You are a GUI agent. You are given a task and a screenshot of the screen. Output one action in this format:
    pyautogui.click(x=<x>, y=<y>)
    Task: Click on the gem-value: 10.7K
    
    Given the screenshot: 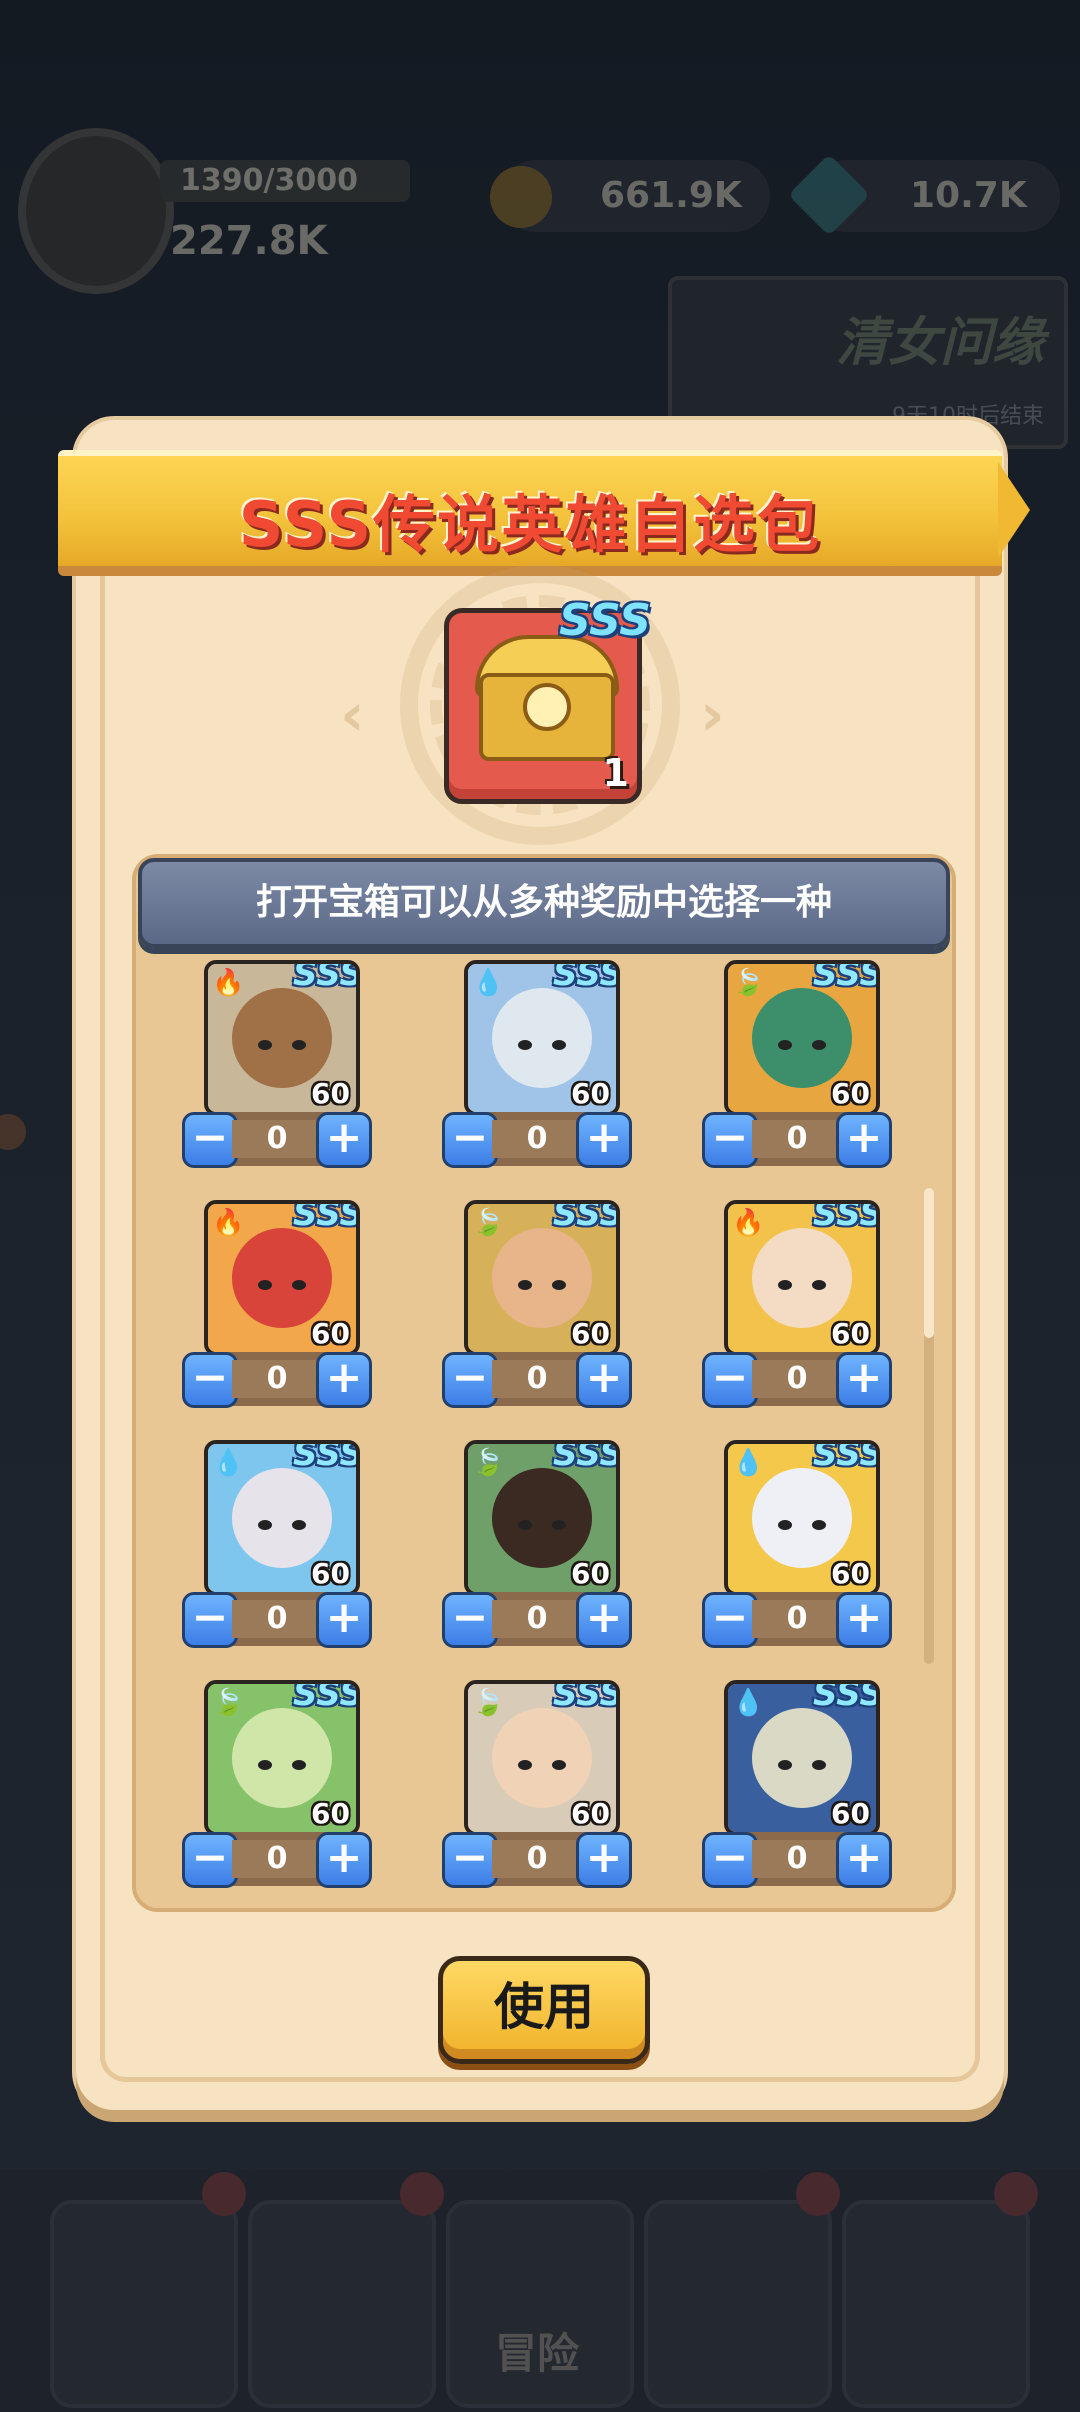 What is the action you would take?
    pyautogui.click(x=968, y=195)
    